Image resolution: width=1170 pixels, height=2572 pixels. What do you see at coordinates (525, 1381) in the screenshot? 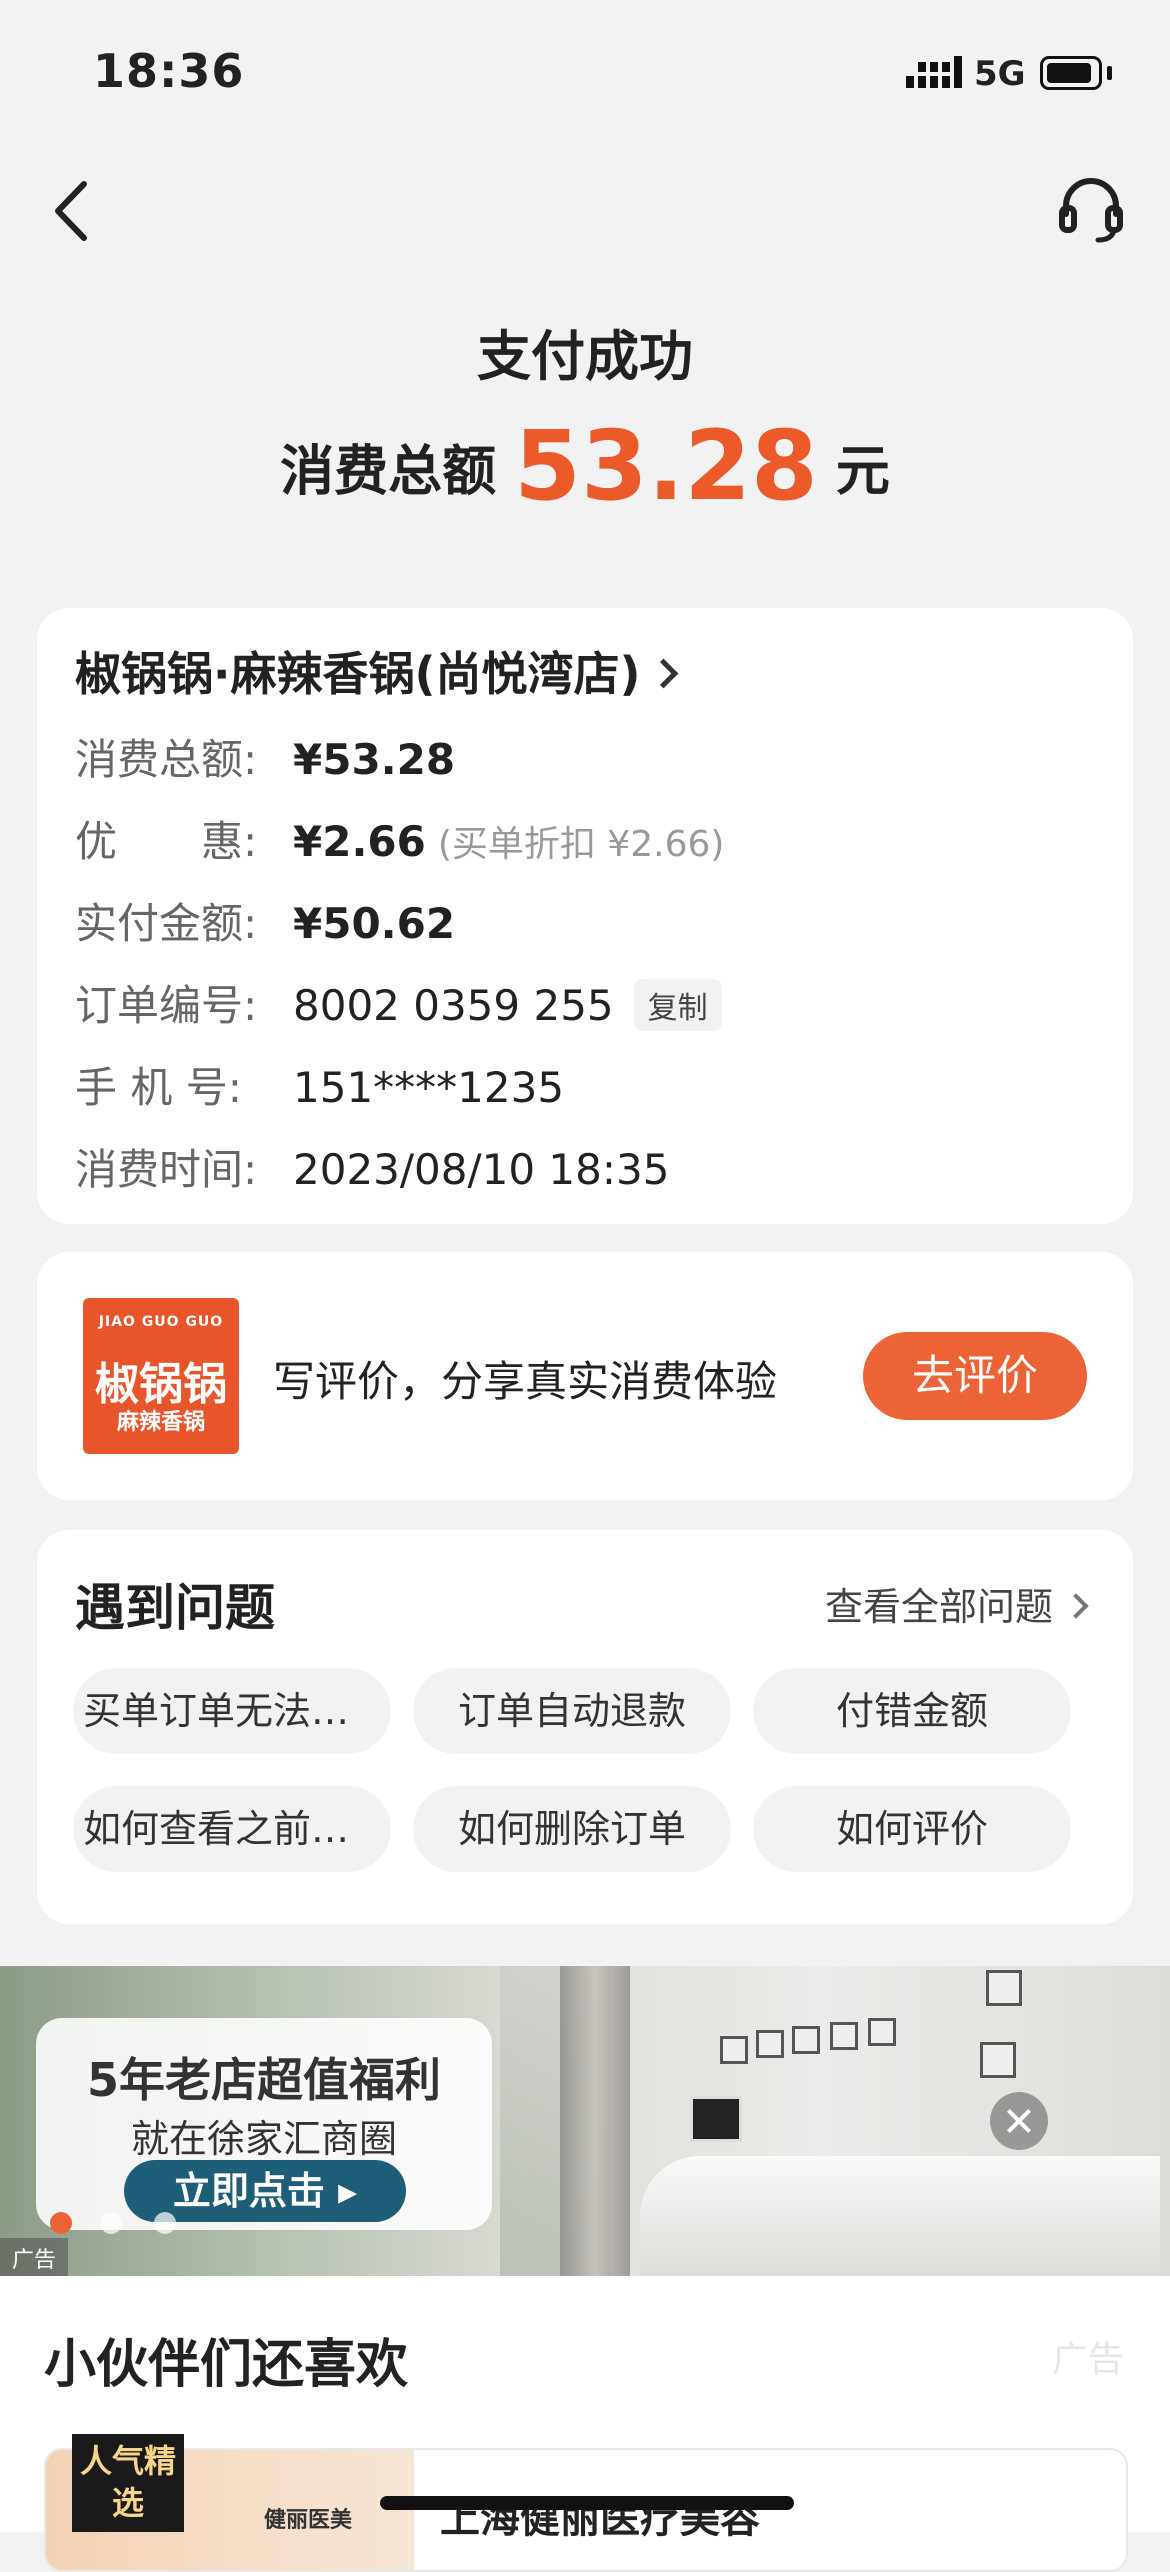
I see `review-prompt: 写评价，分享真实消费体验` at bounding box center [525, 1381].